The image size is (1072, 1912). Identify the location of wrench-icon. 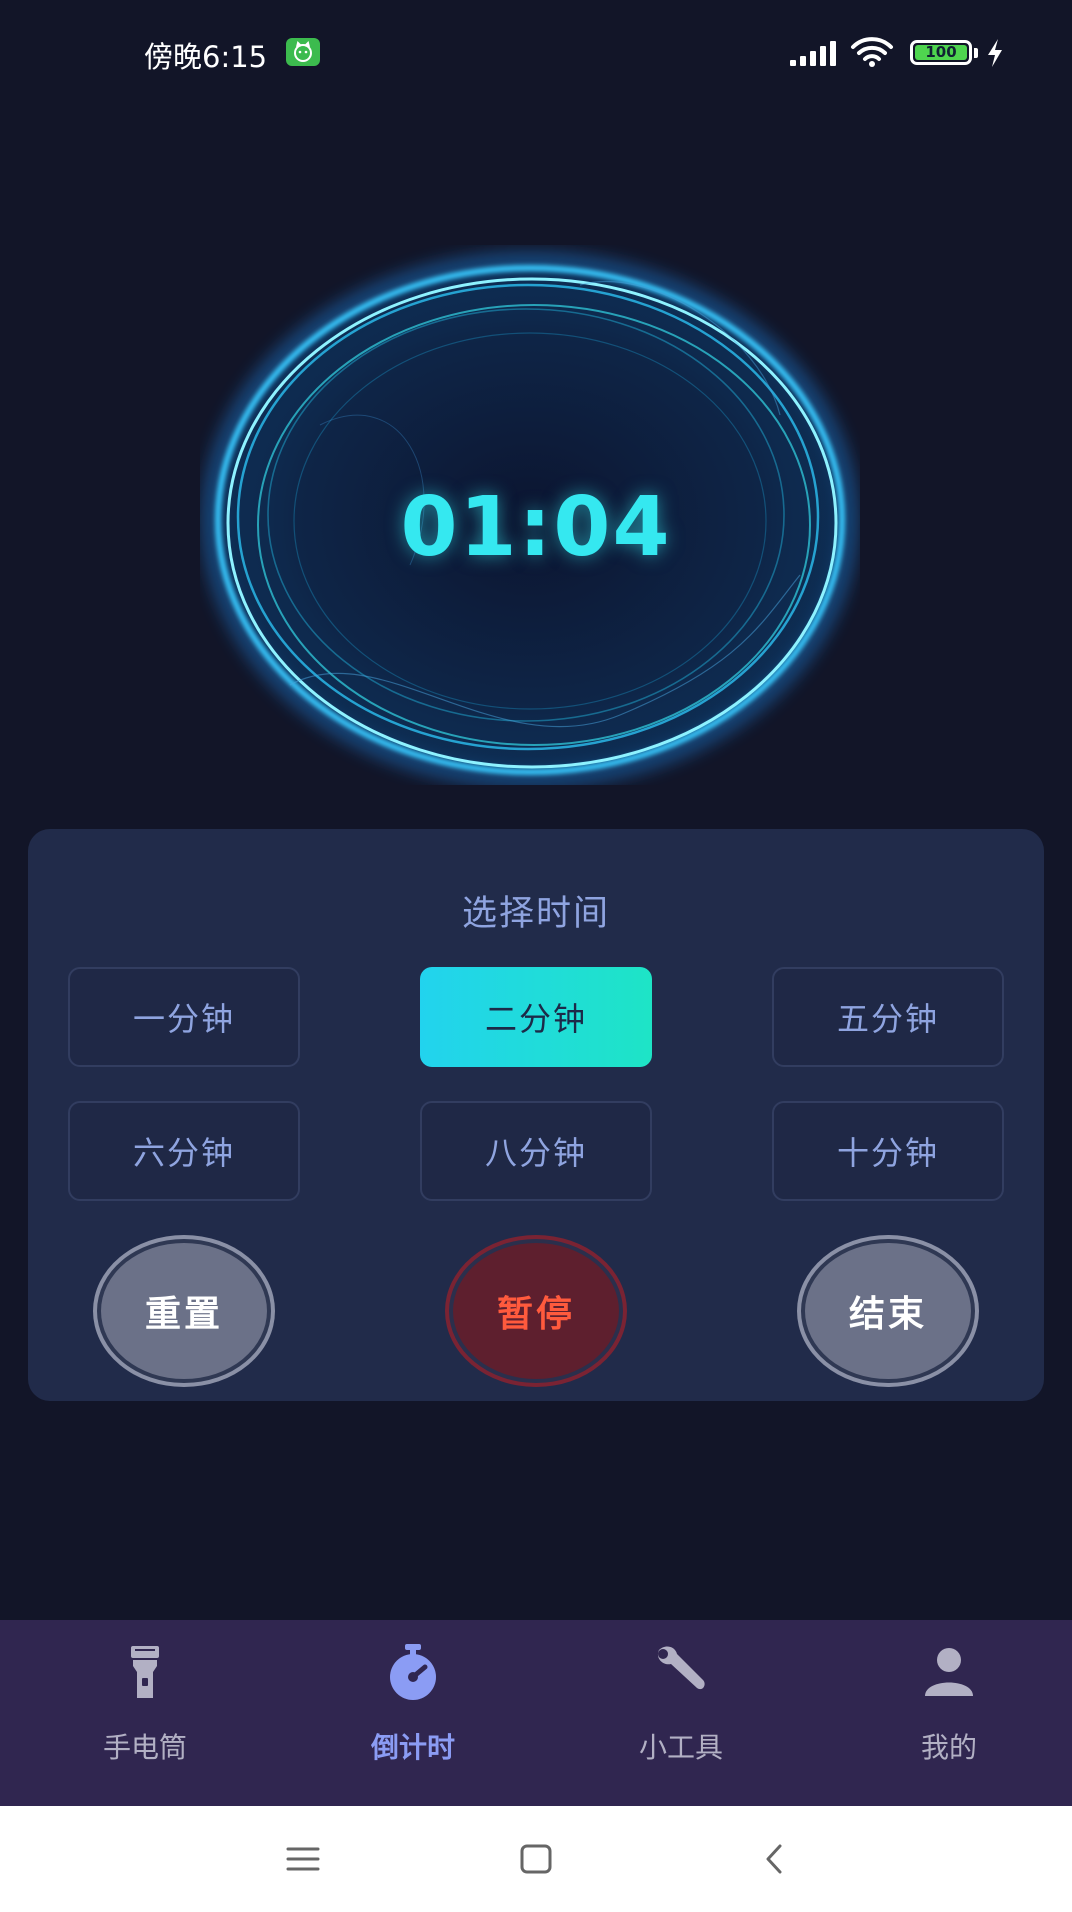
(681, 1672).